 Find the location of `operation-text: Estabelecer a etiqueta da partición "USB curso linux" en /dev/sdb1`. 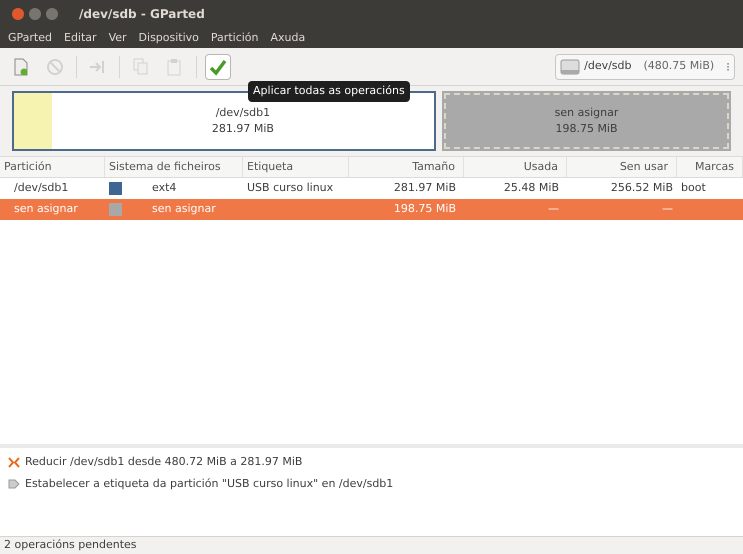

operation-text: Estabelecer a etiqueta da partición "USB curso linux" en /dev/sdb1 is located at coordinates (209, 484).